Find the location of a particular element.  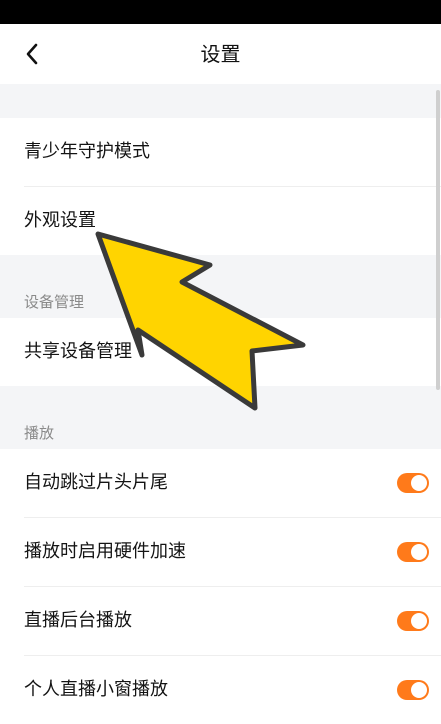

settings-item-label: 播放时启用硬件加速 is located at coordinates (105, 551).